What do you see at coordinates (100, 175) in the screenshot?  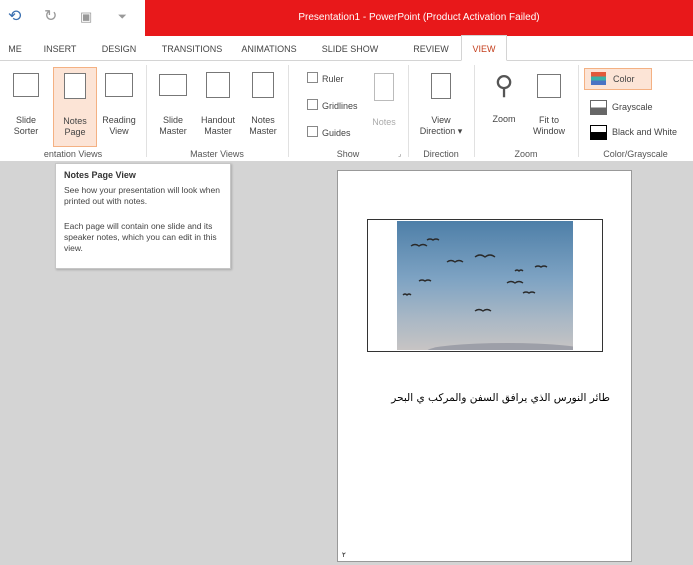 I see `tooltip-title: Notes Page View` at bounding box center [100, 175].